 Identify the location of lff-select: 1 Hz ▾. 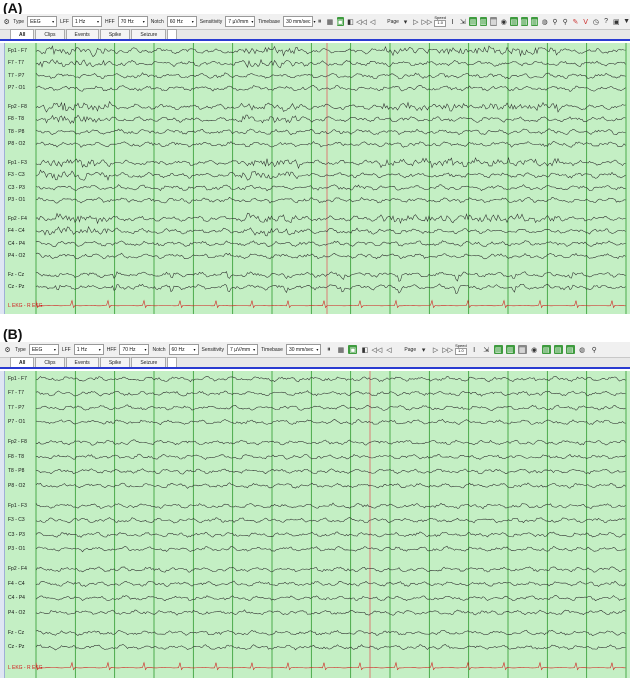
(86, 21).